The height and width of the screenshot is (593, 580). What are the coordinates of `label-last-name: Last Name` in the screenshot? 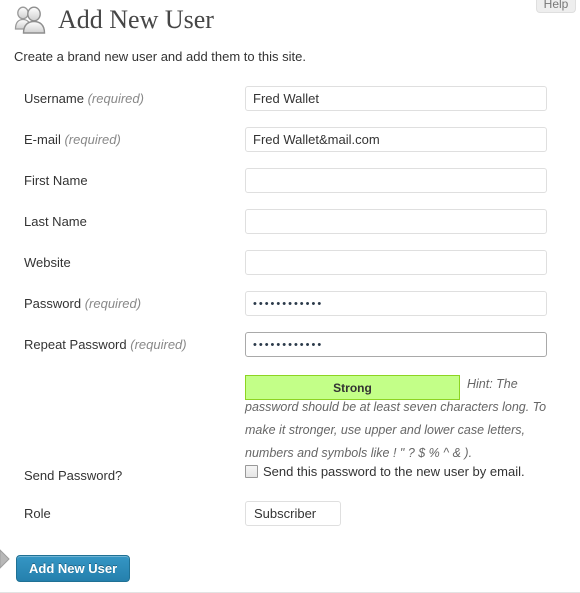 It's located at (55, 221).